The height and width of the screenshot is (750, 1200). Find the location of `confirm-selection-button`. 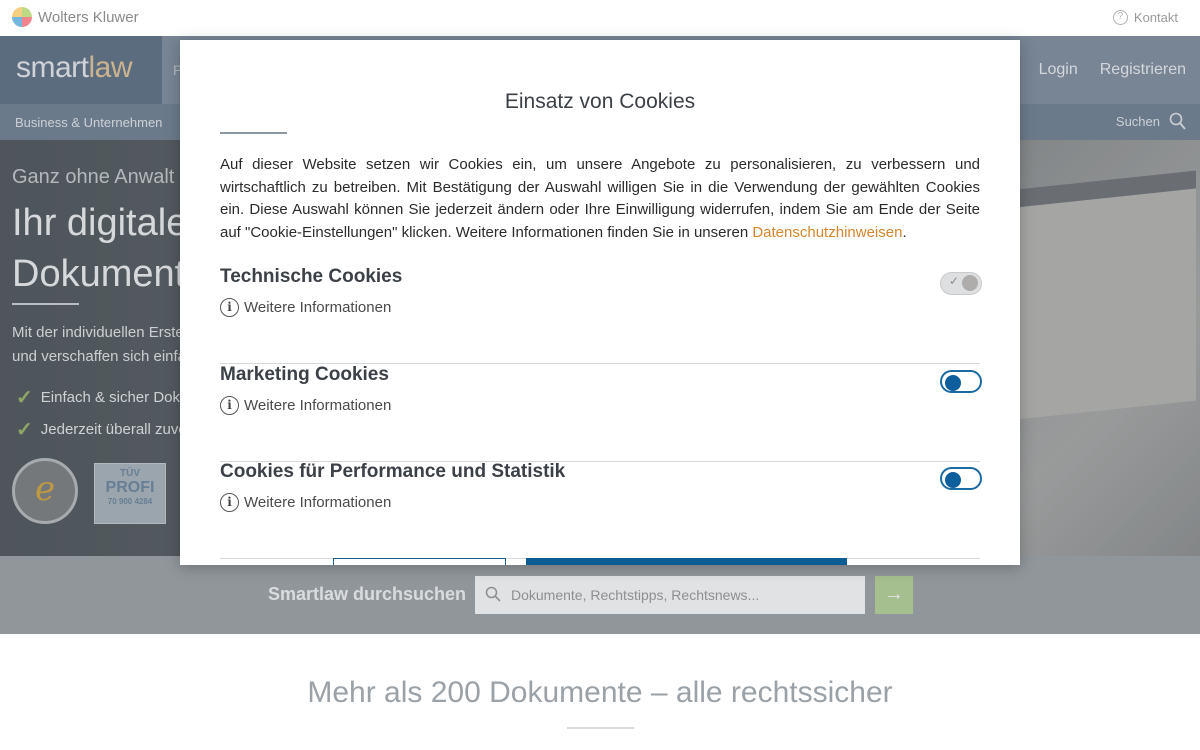

confirm-selection-button is located at coordinates (419, 561).